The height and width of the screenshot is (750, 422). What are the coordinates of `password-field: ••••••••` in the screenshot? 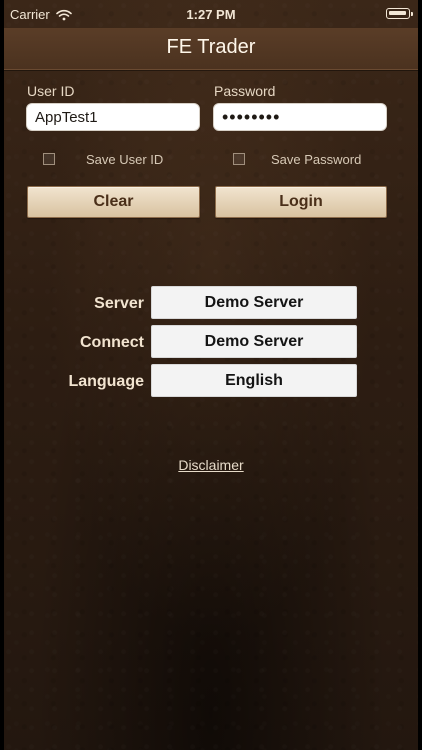 It's located at (300, 117).